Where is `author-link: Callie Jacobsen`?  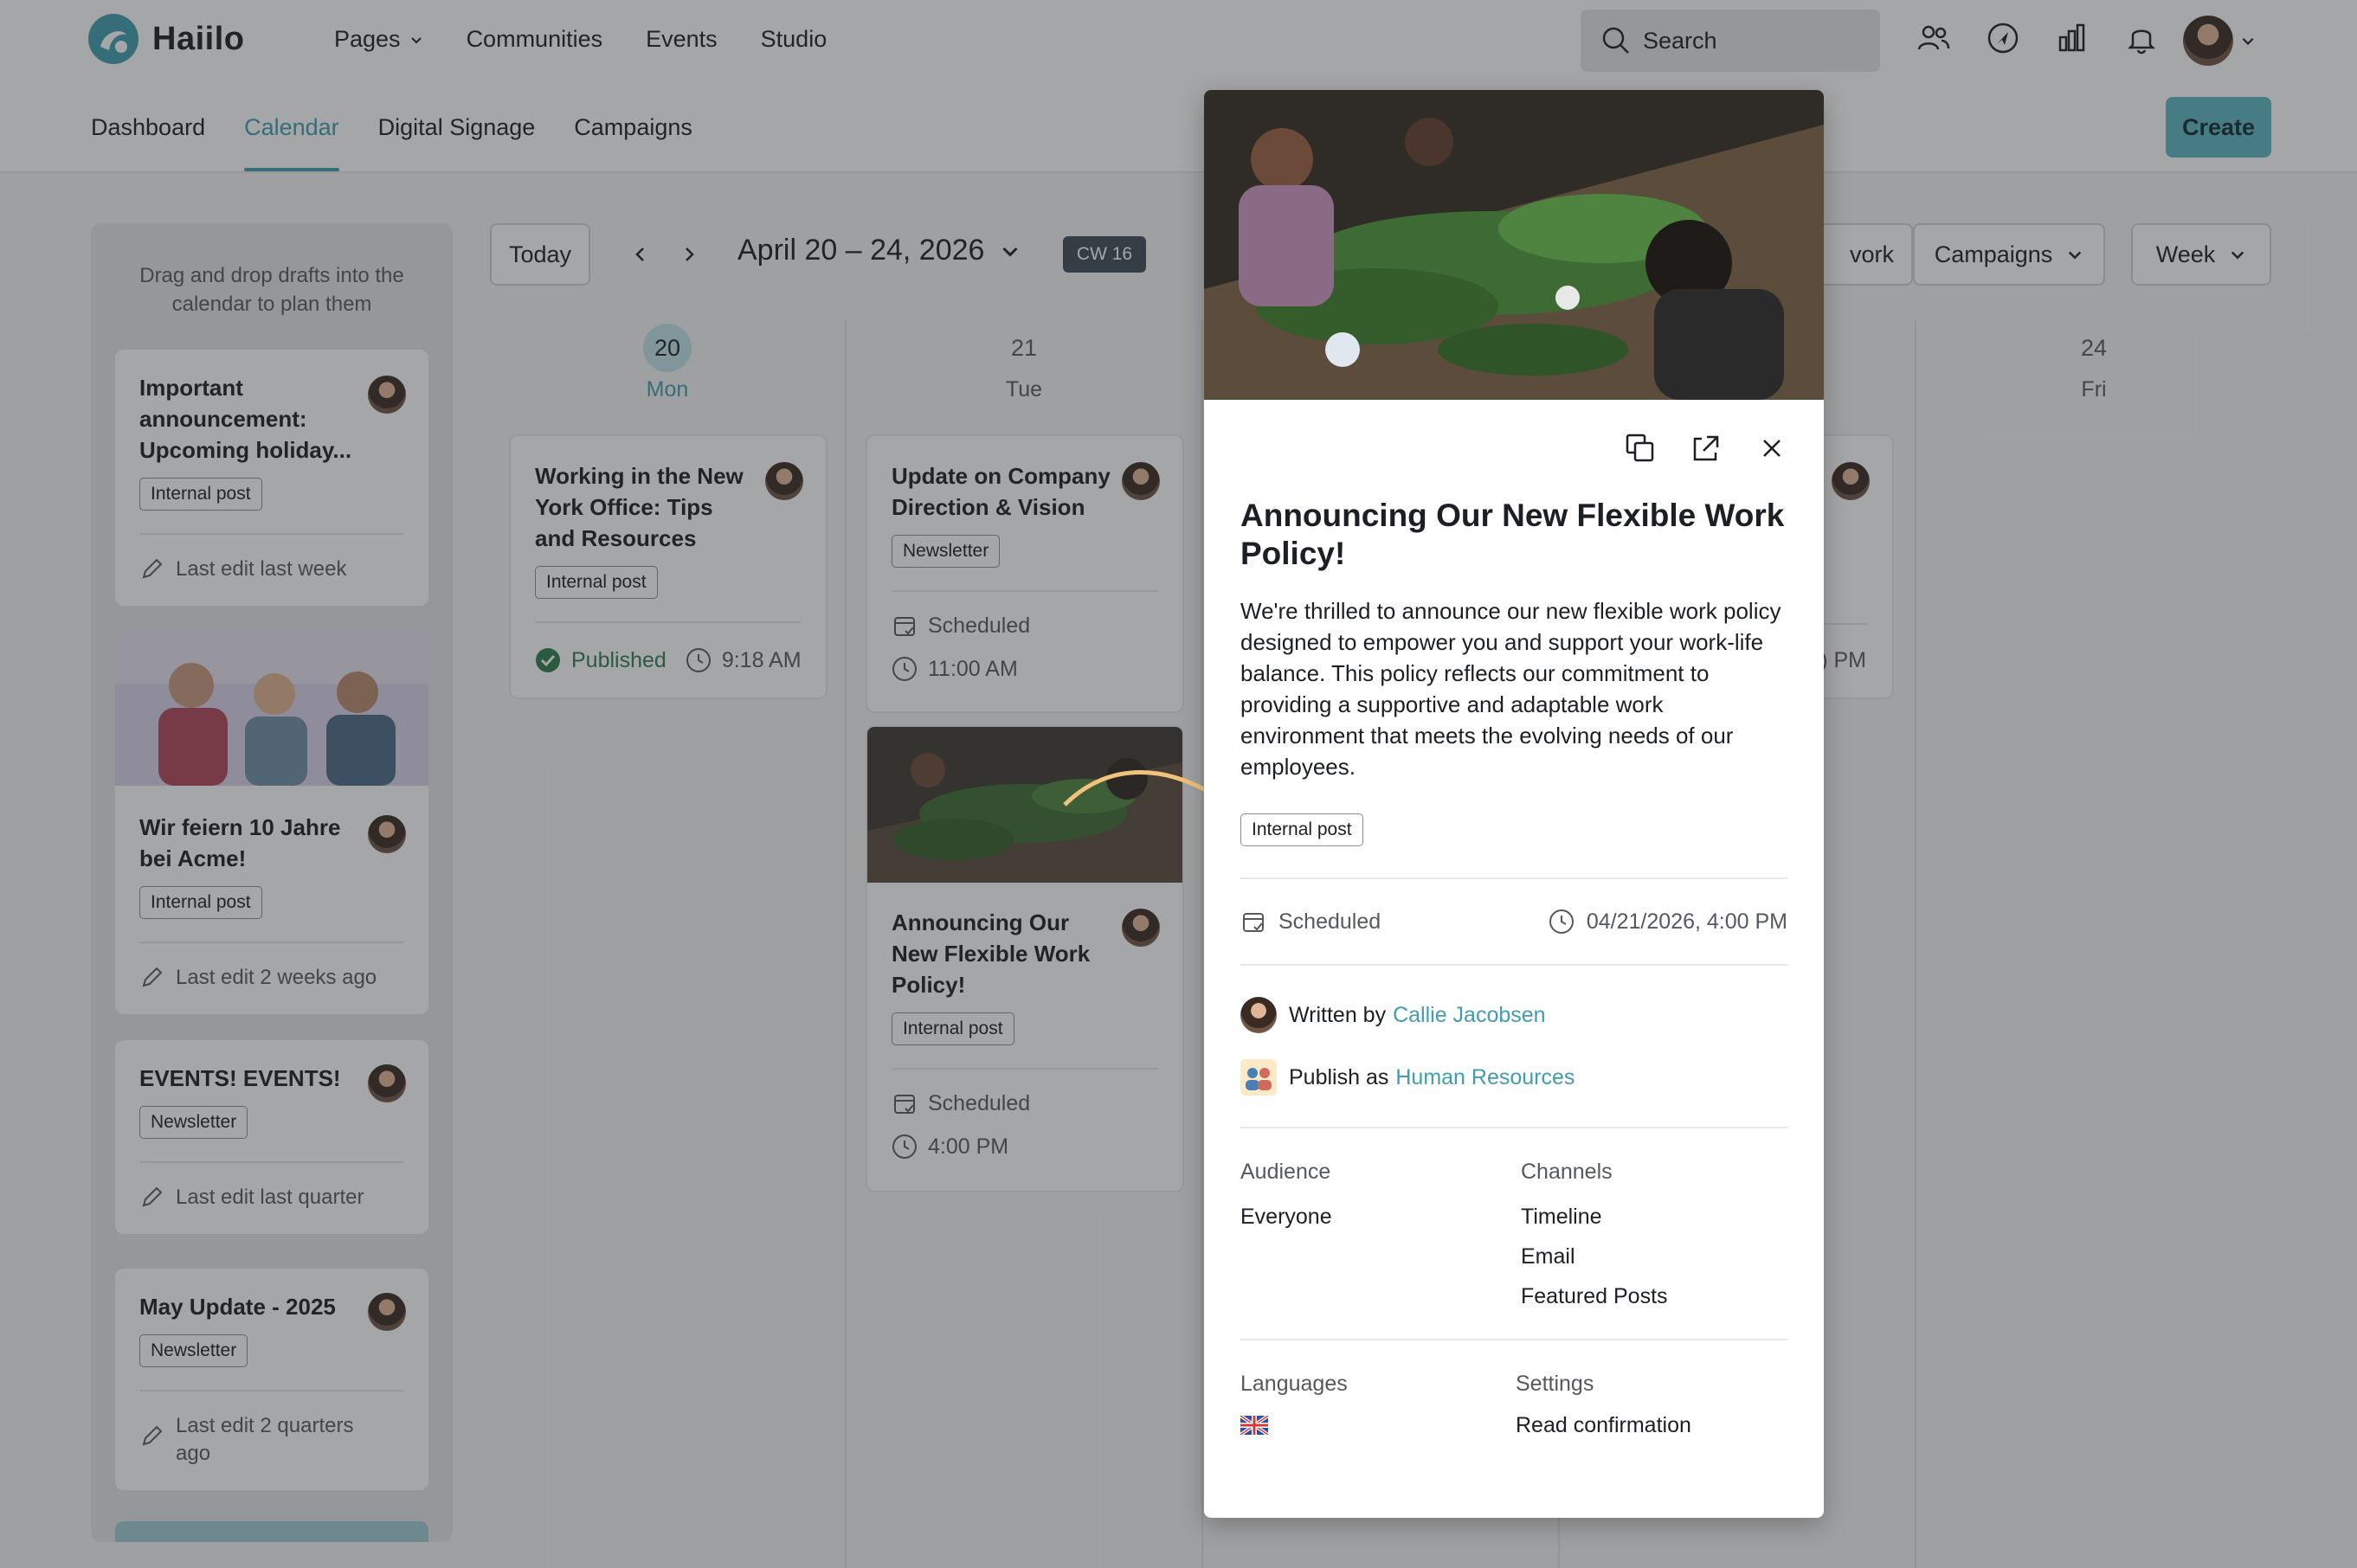
author-link: Callie Jacobsen is located at coordinates (1469, 1015).